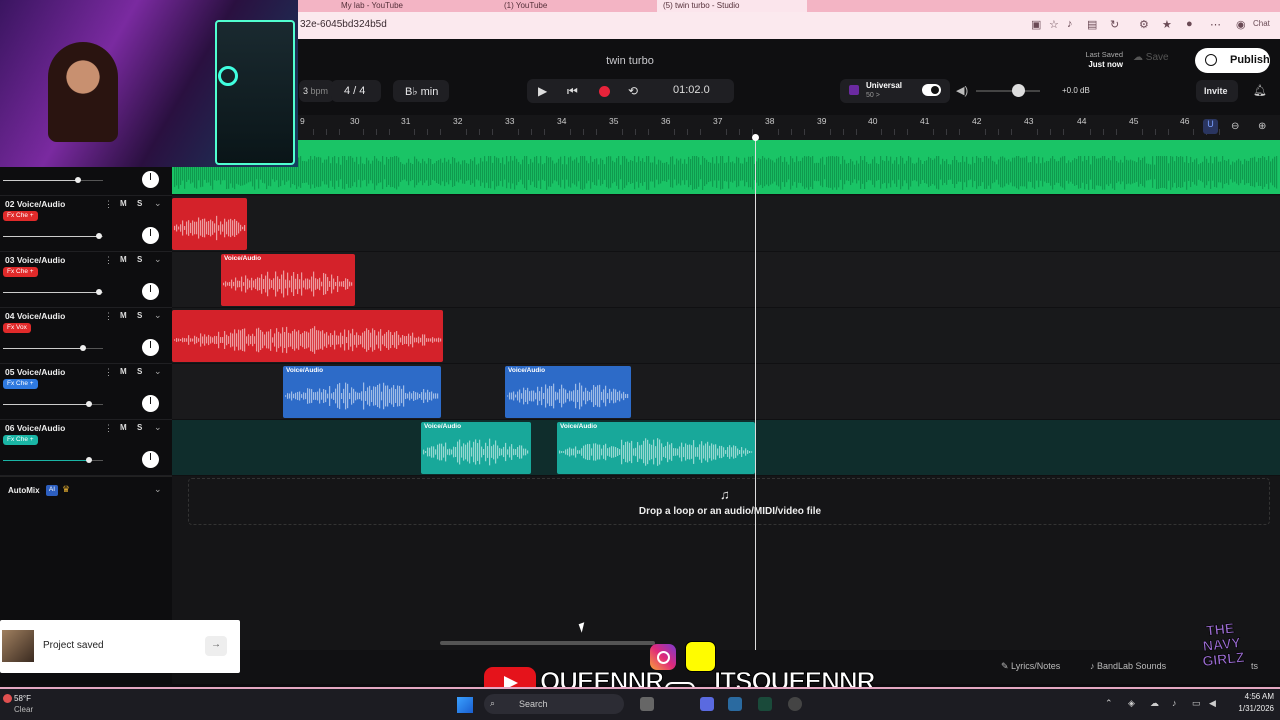 Image resolution: width=1280 pixels, height=720 pixels. I want to click on weather-temp: 58°F, so click(22, 698).